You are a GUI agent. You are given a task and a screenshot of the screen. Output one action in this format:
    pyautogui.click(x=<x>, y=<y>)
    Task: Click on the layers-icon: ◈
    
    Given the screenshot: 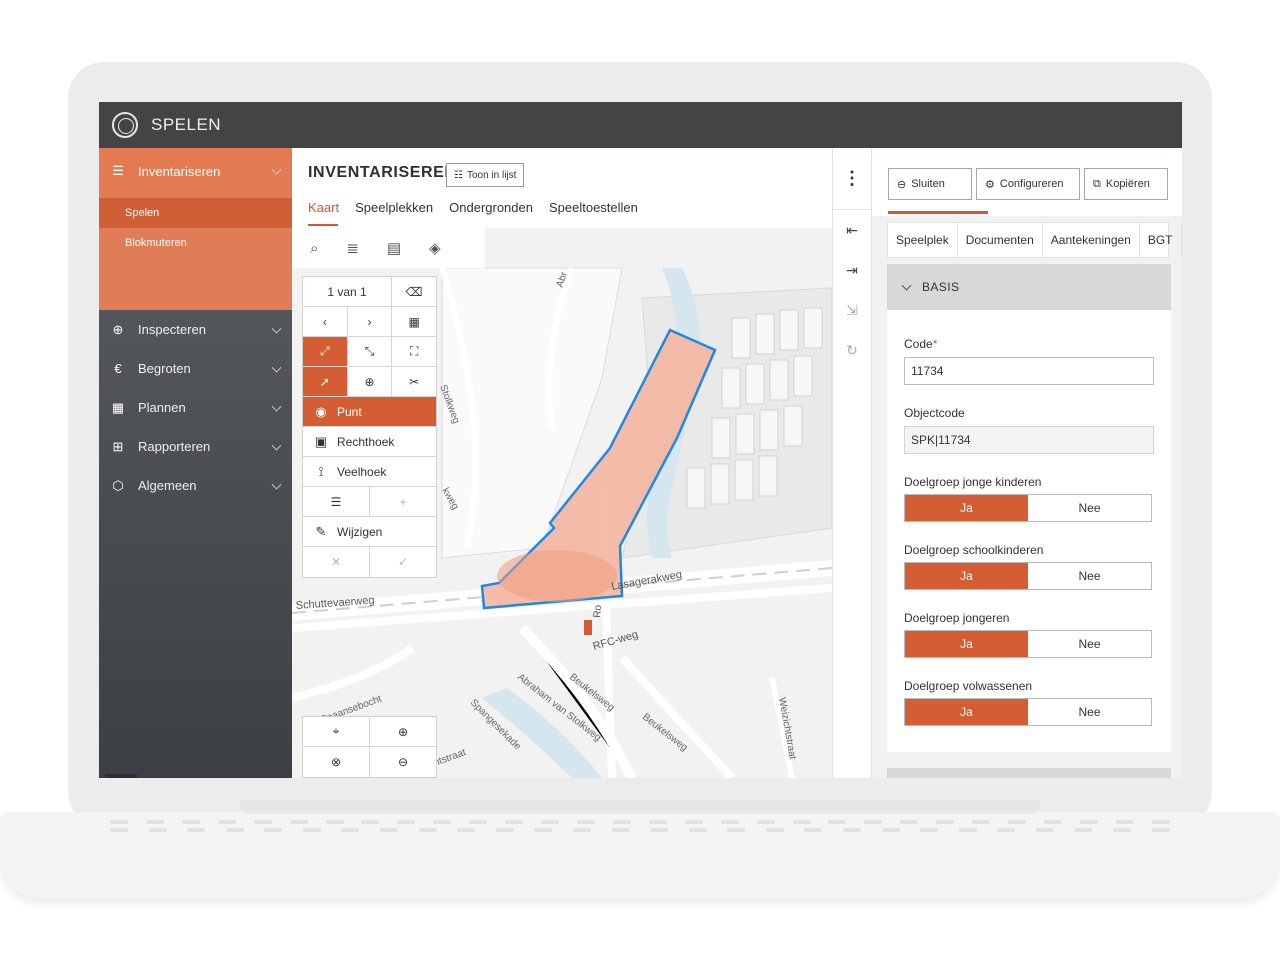 What is the action you would take?
    pyautogui.click(x=435, y=248)
    